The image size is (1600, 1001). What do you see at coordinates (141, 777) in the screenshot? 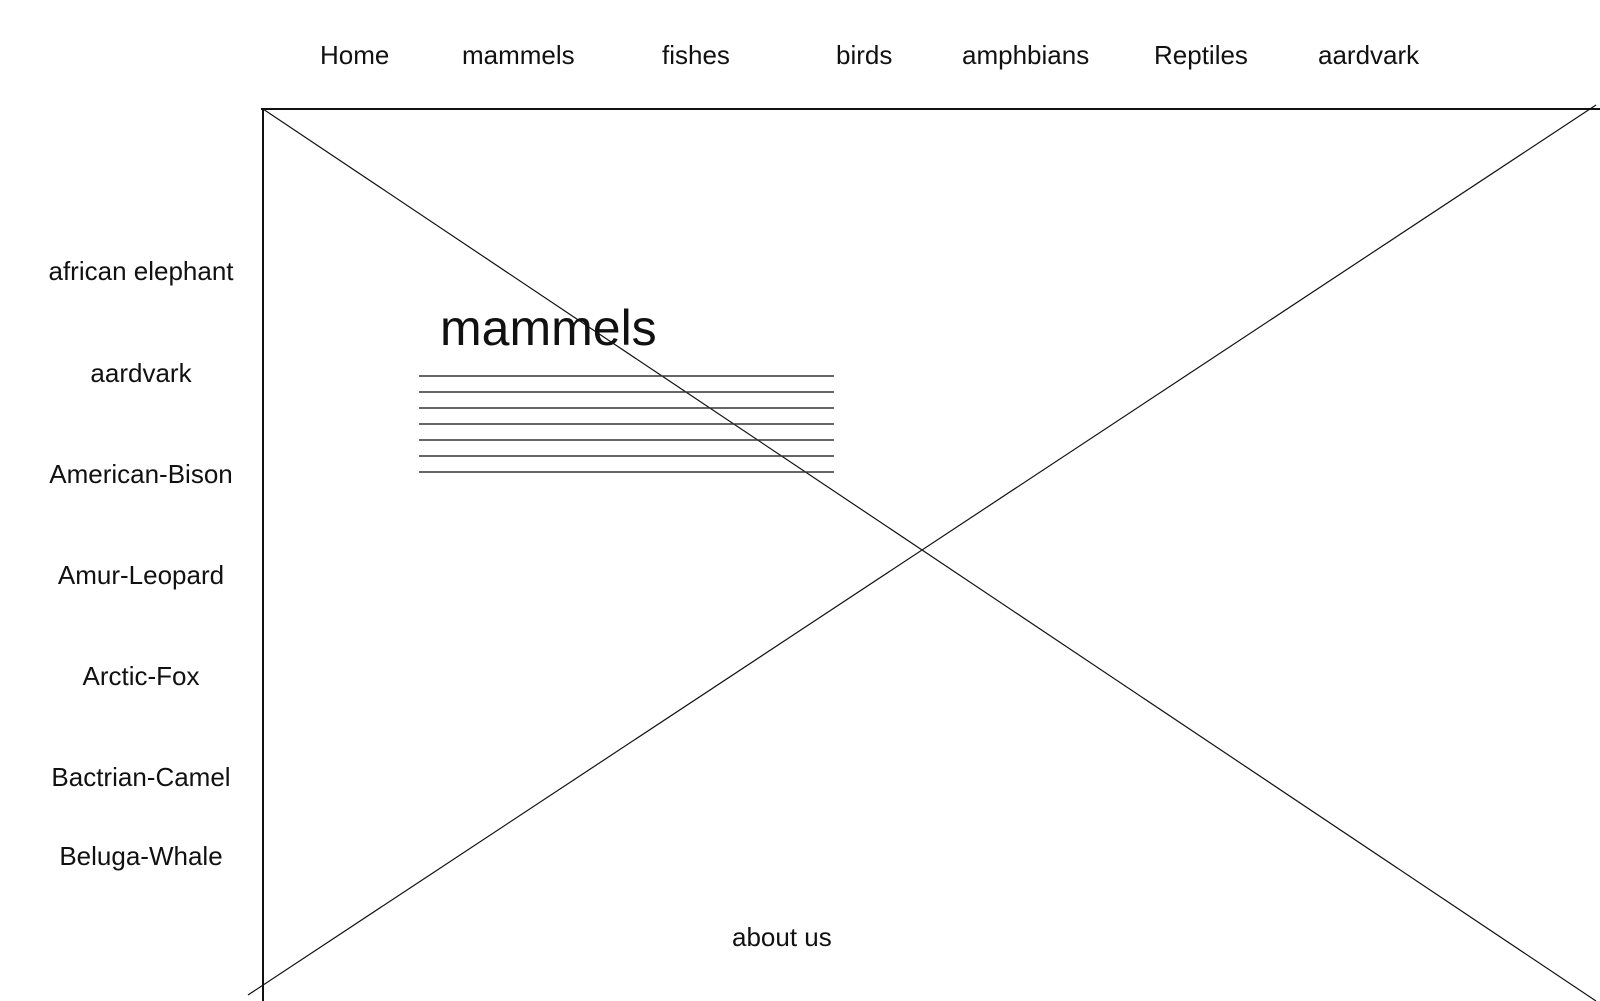
I see `sidebar-item-bactrian-camel: Bactrian-Camel` at bounding box center [141, 777].